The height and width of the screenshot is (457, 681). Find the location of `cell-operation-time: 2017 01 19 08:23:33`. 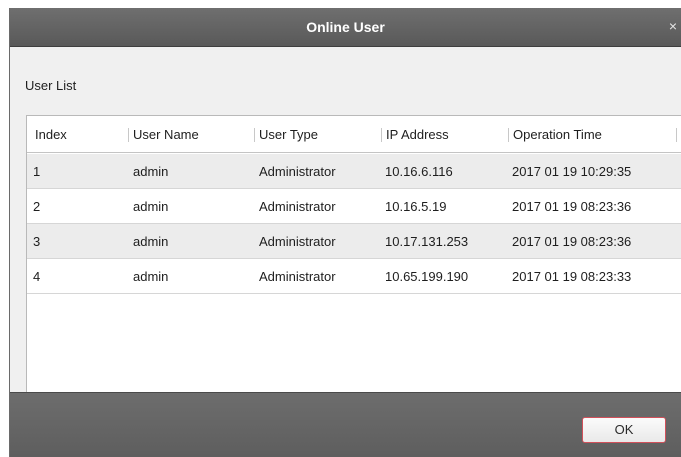

cell-operation-time: 2017 01 19 08:23:33 is located at coordinates (572, 276).